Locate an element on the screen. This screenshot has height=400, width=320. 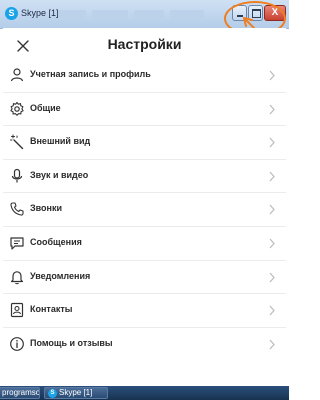
settings-item-general: Общие is located at coordinates (144, 110).